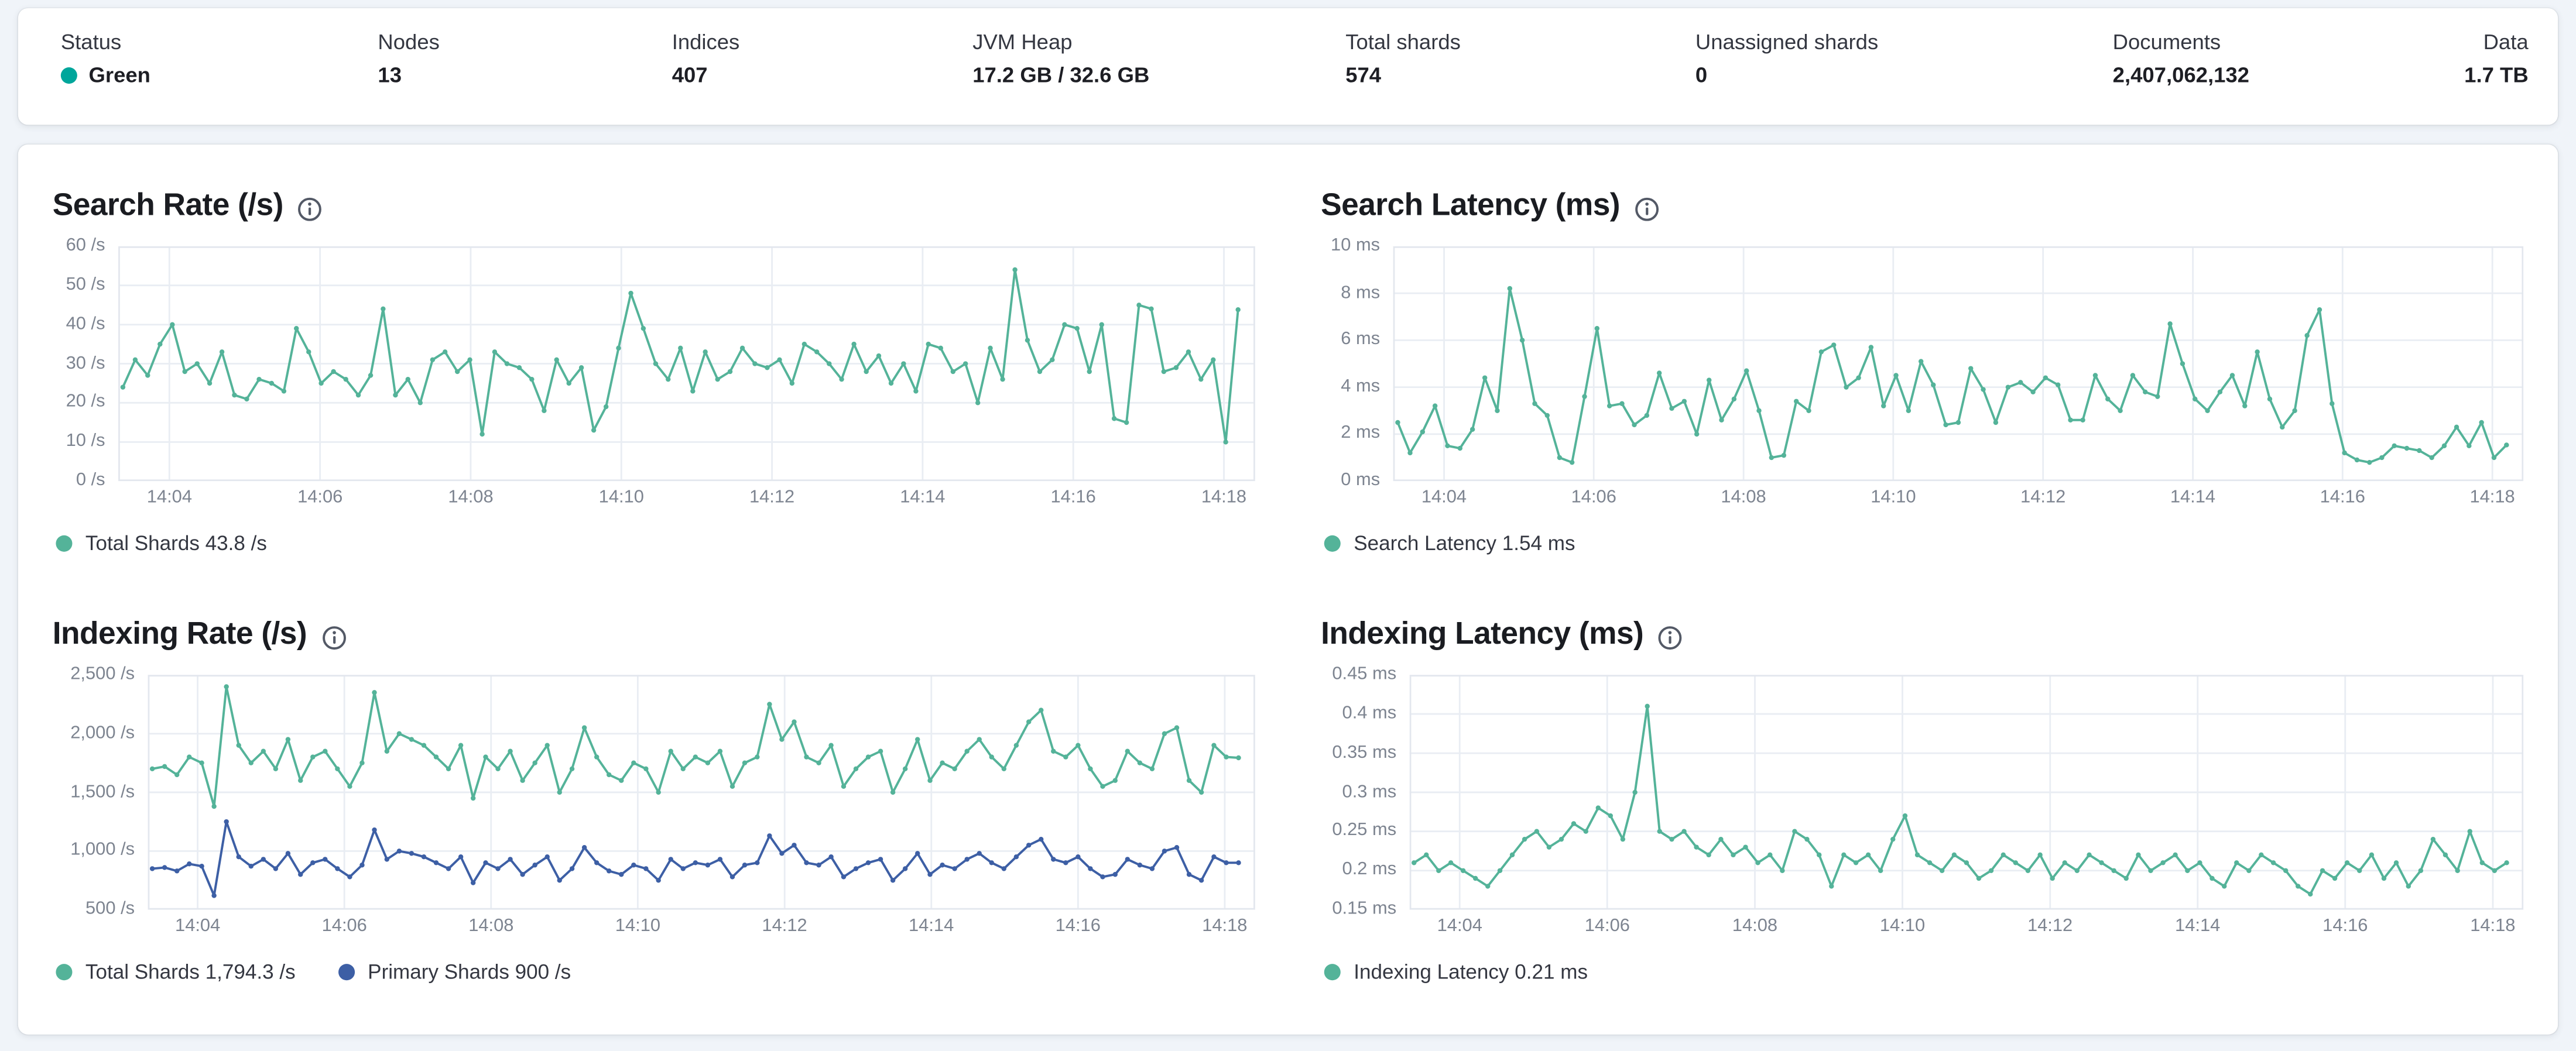 The image size is (2576, 1051). What do you see at coordinates (1787, 42) in the screenshot?
I see `stat-label: Unassigned shards` at bounding box center [1787, 42].